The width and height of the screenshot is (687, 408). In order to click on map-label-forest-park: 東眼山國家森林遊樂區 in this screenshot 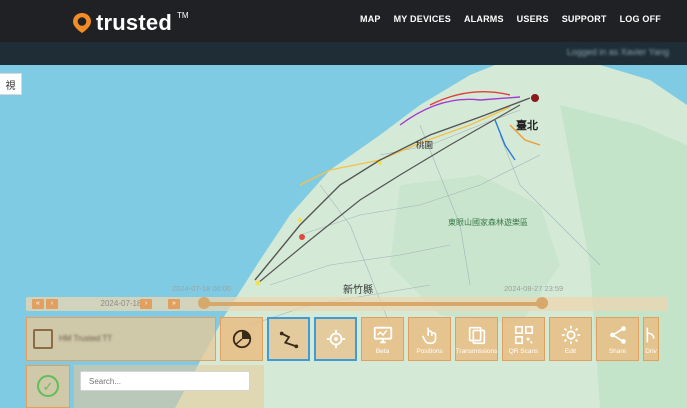, I will do `click(488, 222)`.